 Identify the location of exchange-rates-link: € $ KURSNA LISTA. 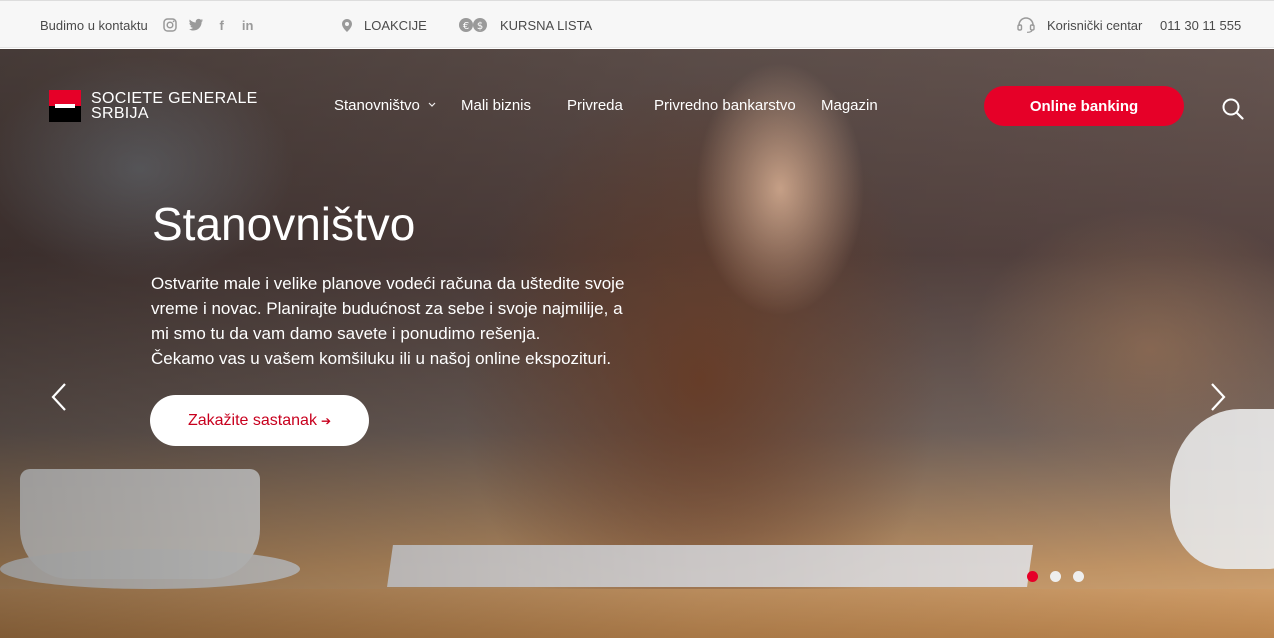
(525, 25).